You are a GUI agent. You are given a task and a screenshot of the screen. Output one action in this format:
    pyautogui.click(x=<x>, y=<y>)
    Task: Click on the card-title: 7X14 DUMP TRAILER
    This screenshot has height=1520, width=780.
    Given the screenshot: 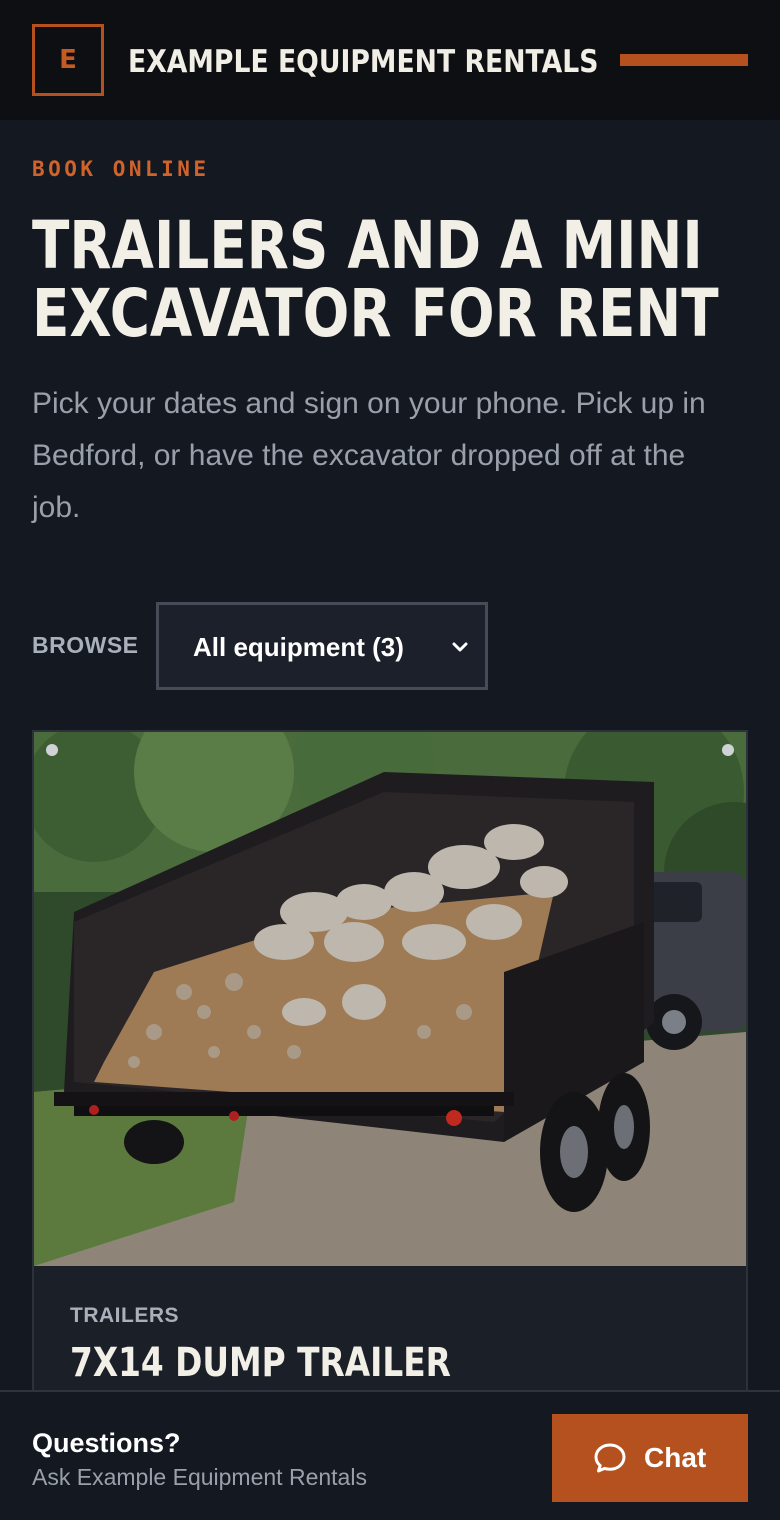 What is the action you would take?
    pyautogui.click(x=332, y=1363)
    